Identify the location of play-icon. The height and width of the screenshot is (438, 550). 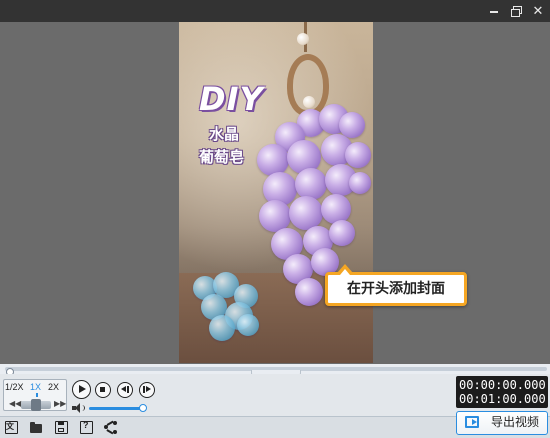
(81, 389).